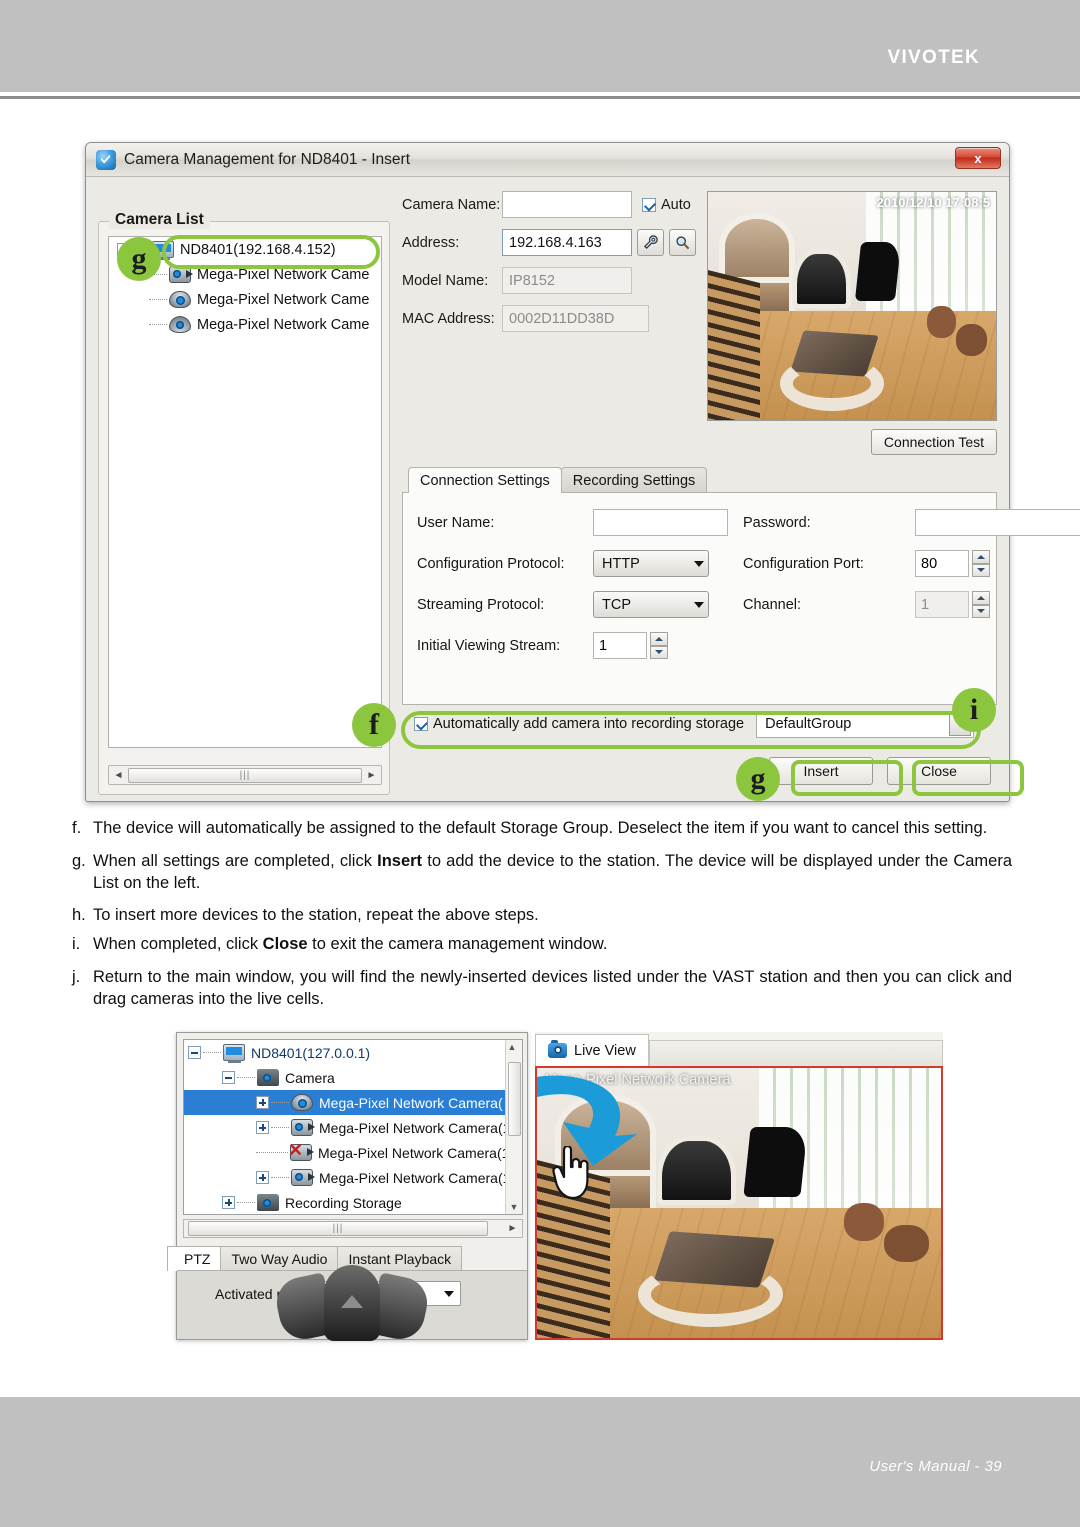  What do you see at coordinates (245, 324) in the screenshot?
I see `tree-node-camera-3: Mega-Pixel Network Came` at bounding box center [245, 324].